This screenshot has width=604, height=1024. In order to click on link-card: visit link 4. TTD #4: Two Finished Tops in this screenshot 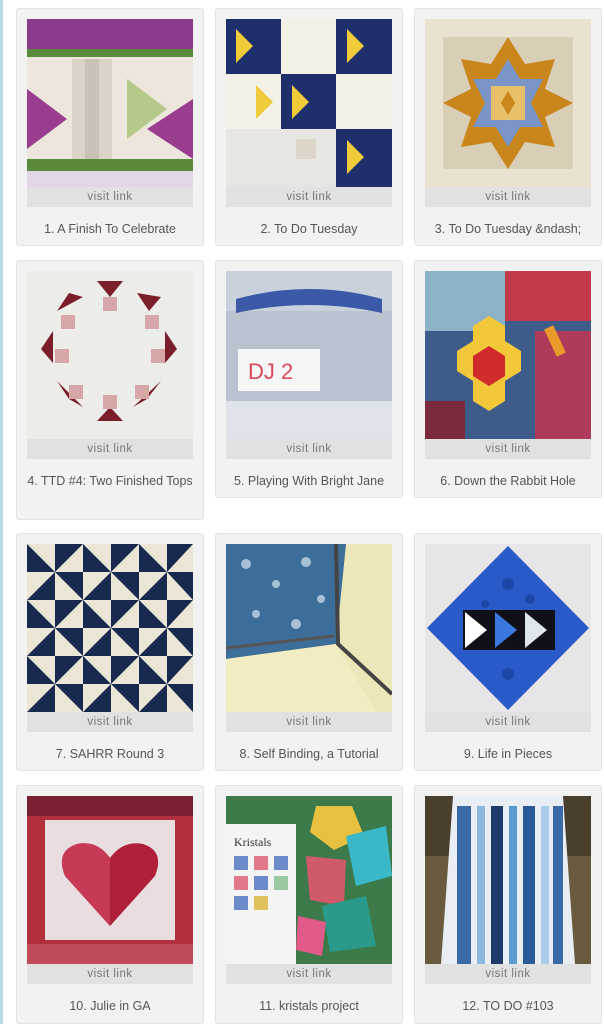, I will do `click(110, 390)`.